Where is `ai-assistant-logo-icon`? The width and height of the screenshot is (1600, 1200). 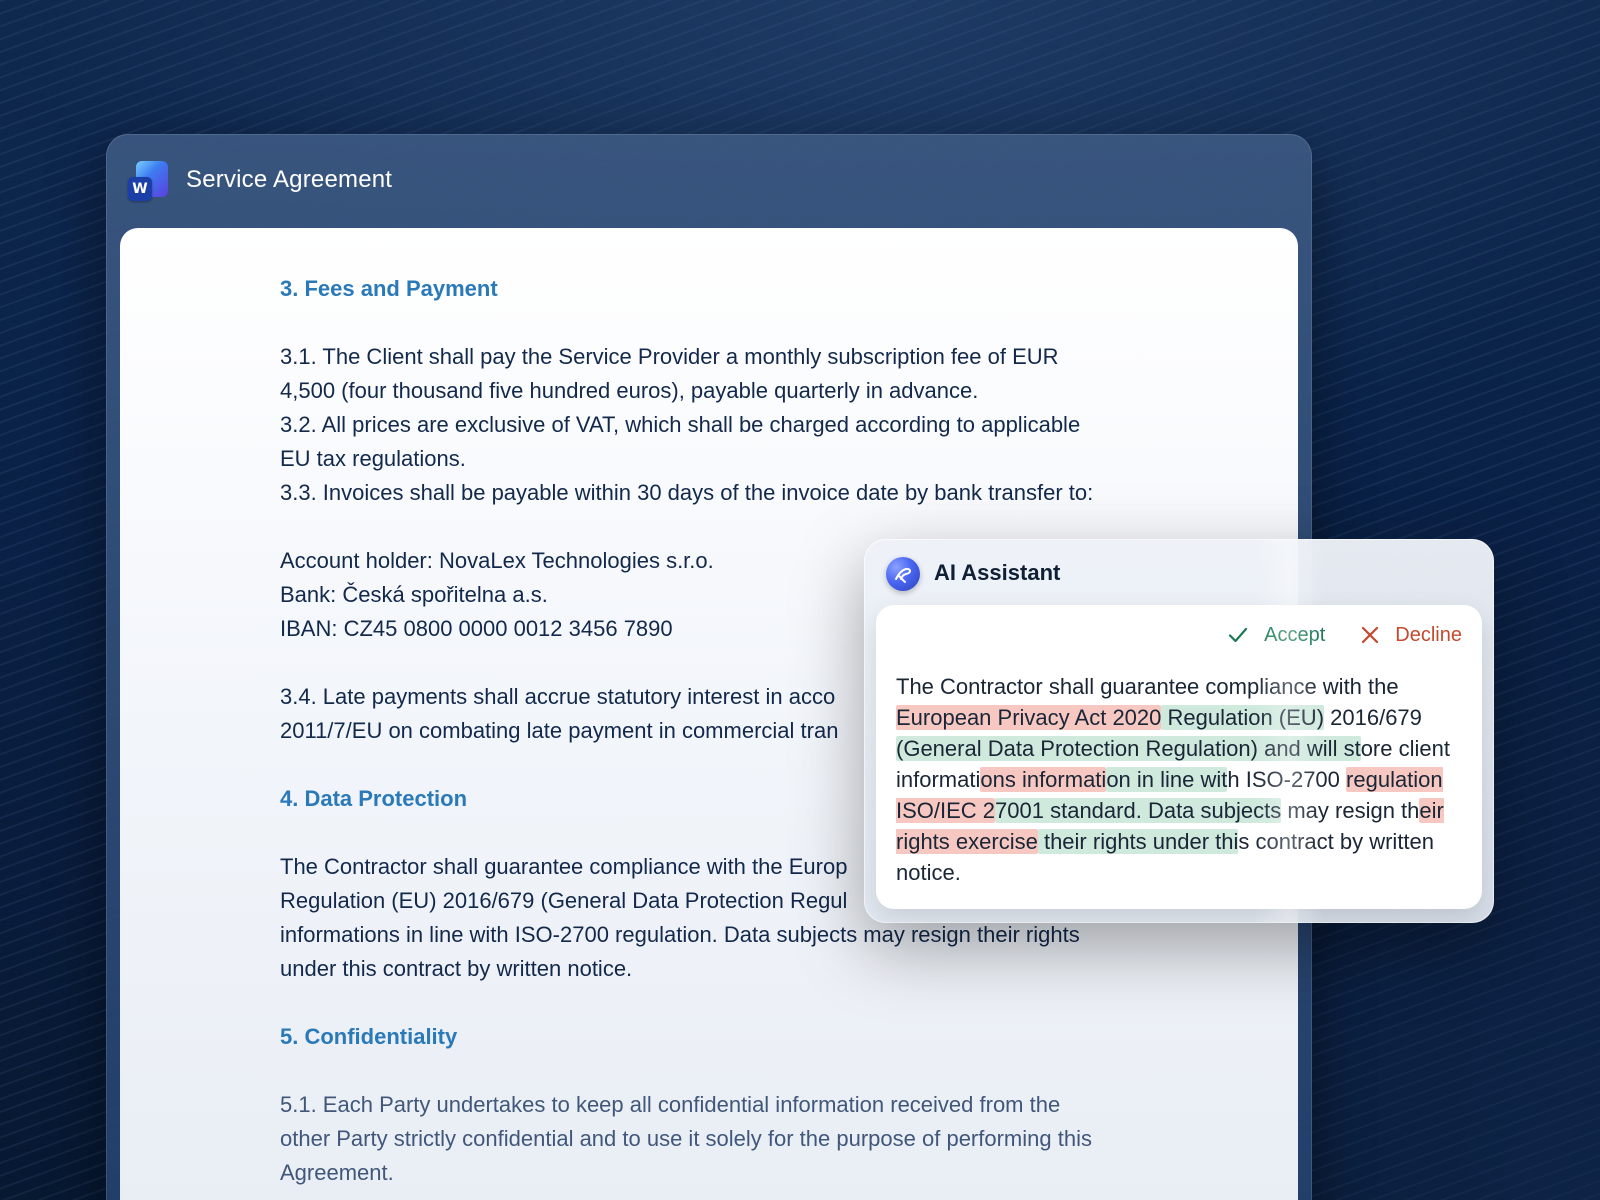
ai-assistant-logo-icon is located at coordinates (903, 574).